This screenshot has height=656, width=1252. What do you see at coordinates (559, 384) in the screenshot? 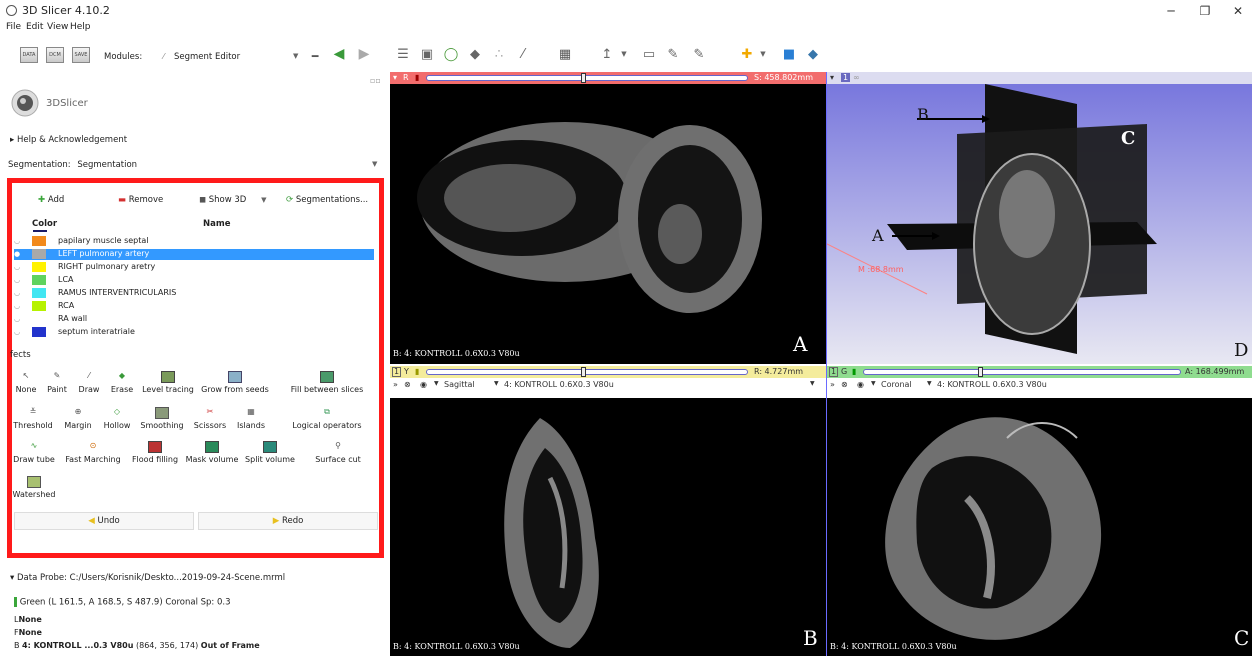
I see `yellow-volume: 4: KONTROLL 0.6X0.3 V80u` at bounding box center [559, 384].